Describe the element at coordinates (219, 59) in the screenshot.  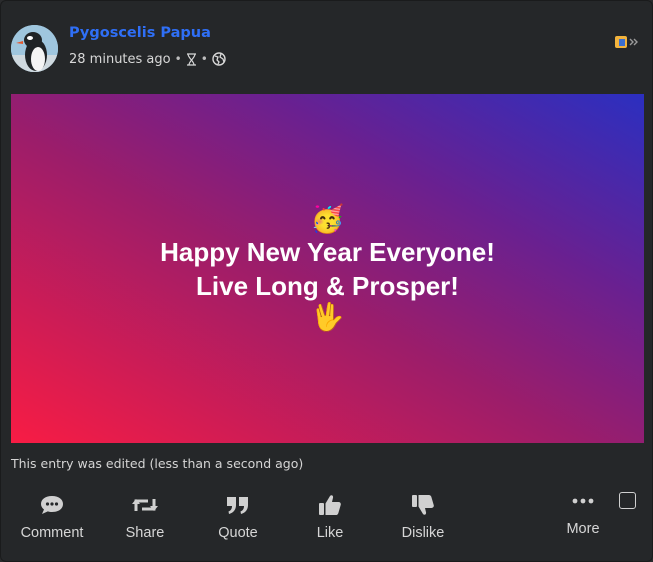
I see `globe-icon` at that location.